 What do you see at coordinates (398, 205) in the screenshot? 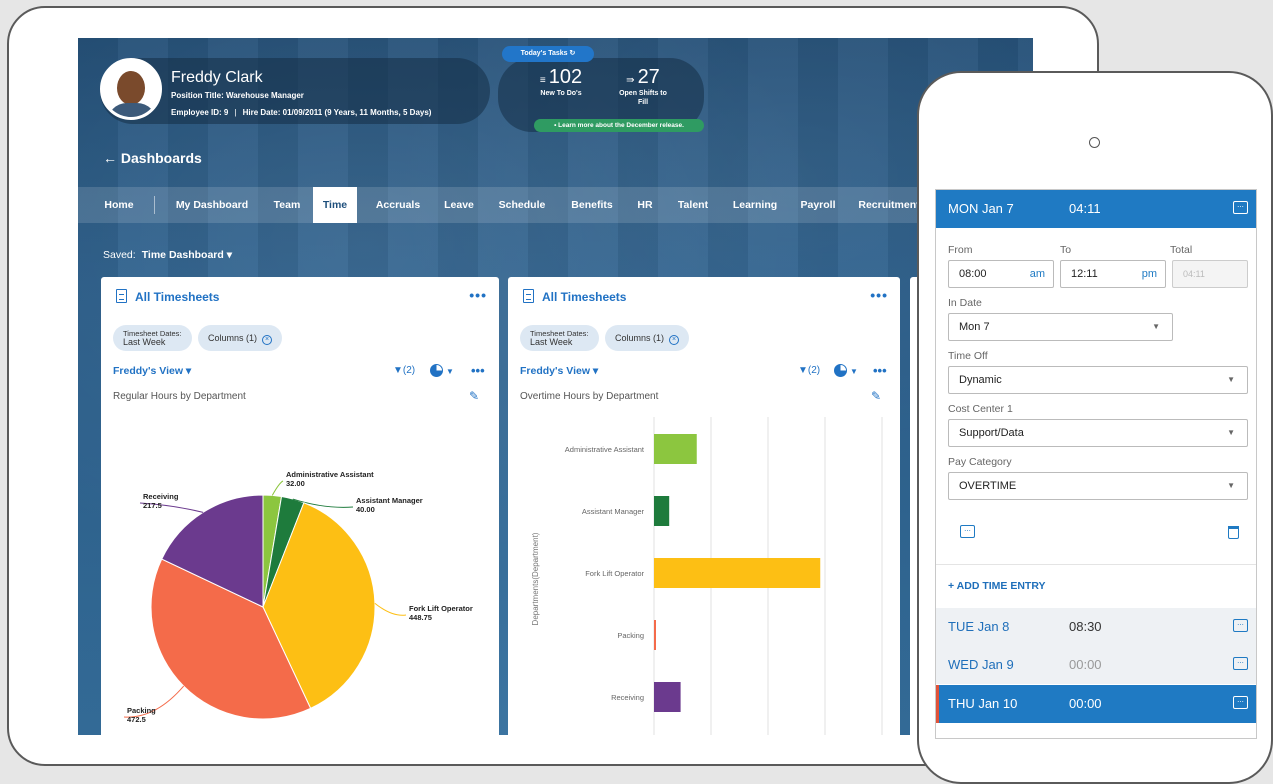
I see `tab-accruals: Accruals` at bounding box center [398, 205].